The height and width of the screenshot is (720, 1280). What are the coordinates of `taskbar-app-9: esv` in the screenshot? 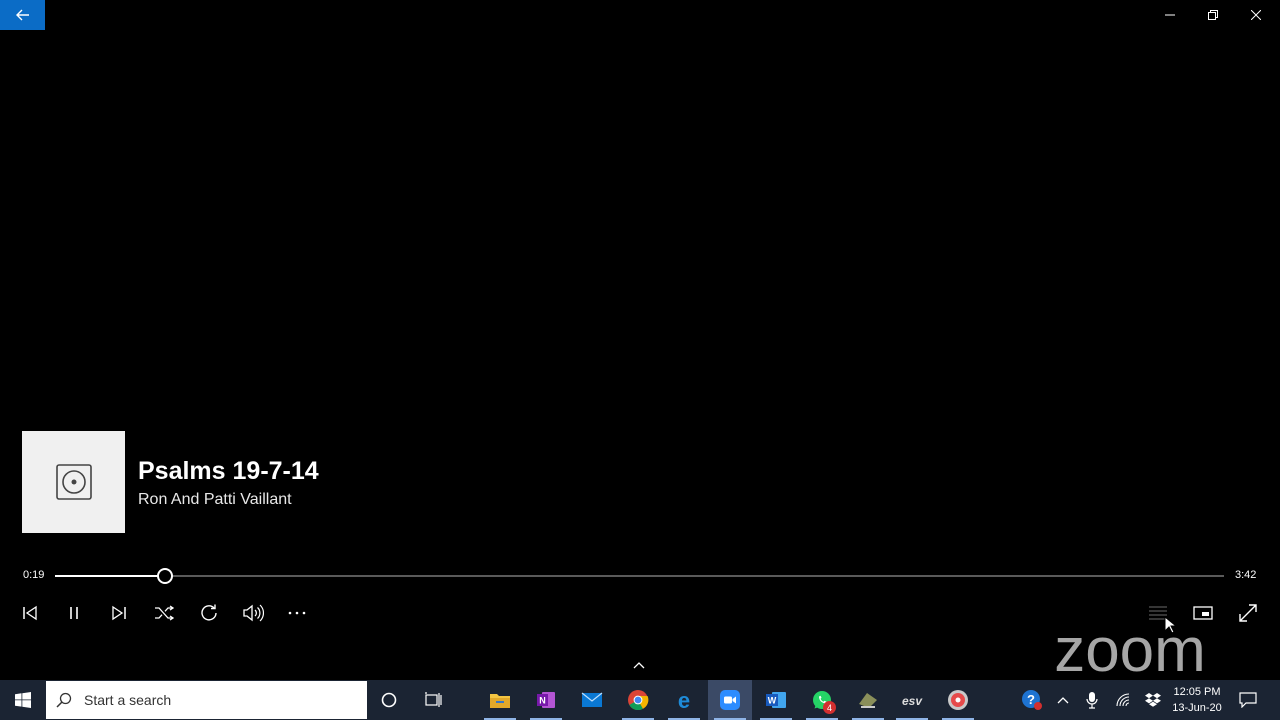 It's located at (912, 700).